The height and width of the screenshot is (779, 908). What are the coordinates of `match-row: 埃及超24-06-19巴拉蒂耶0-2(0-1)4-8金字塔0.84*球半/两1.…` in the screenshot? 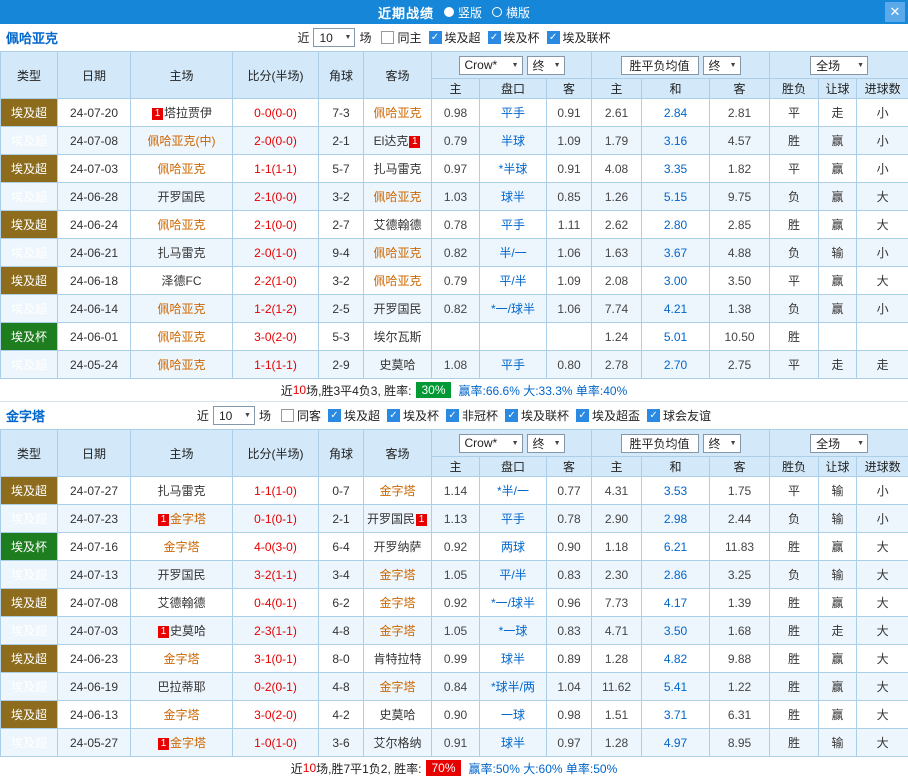 It's located at (454, 687).